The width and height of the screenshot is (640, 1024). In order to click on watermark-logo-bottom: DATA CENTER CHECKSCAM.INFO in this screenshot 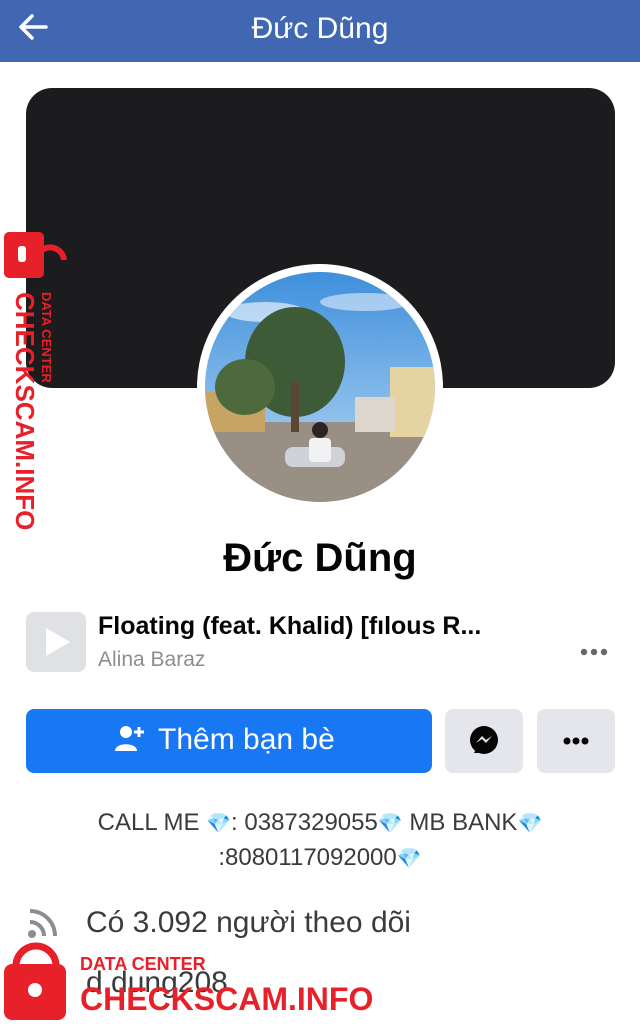, I will do `click(188, 981)`.